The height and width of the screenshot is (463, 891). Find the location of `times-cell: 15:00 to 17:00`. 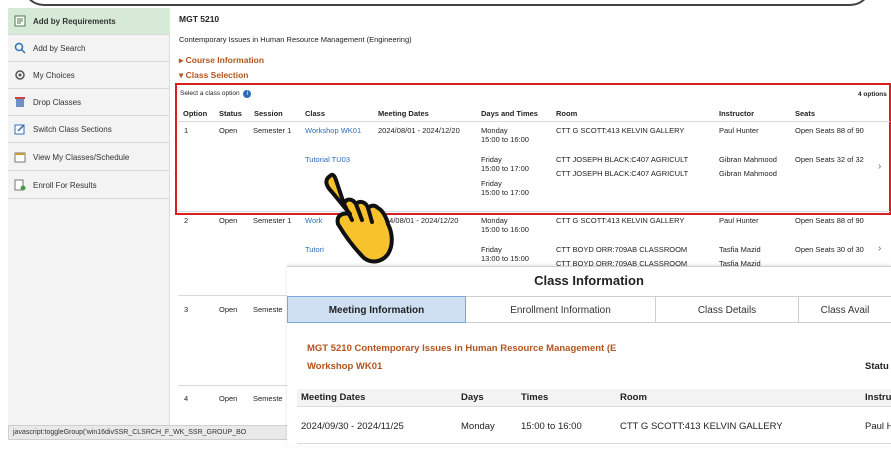

times-cell: 15:00 to 17:00 is located at coordinates (505, 168).